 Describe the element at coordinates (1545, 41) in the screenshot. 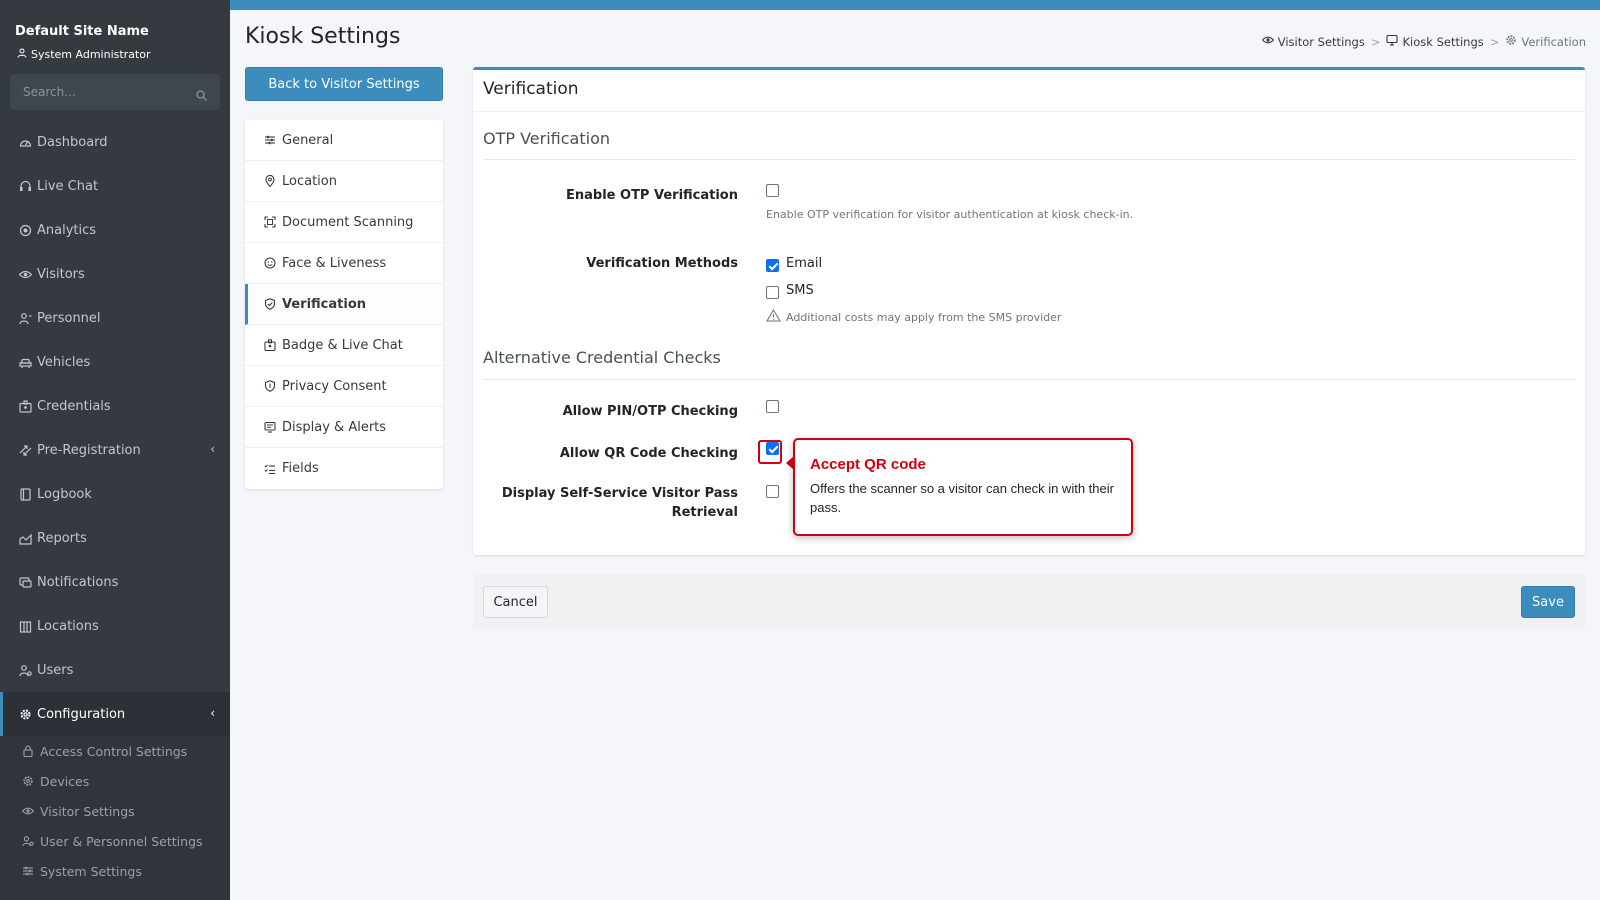

I see `breadcrumb-item-verification: Verification` at that location.